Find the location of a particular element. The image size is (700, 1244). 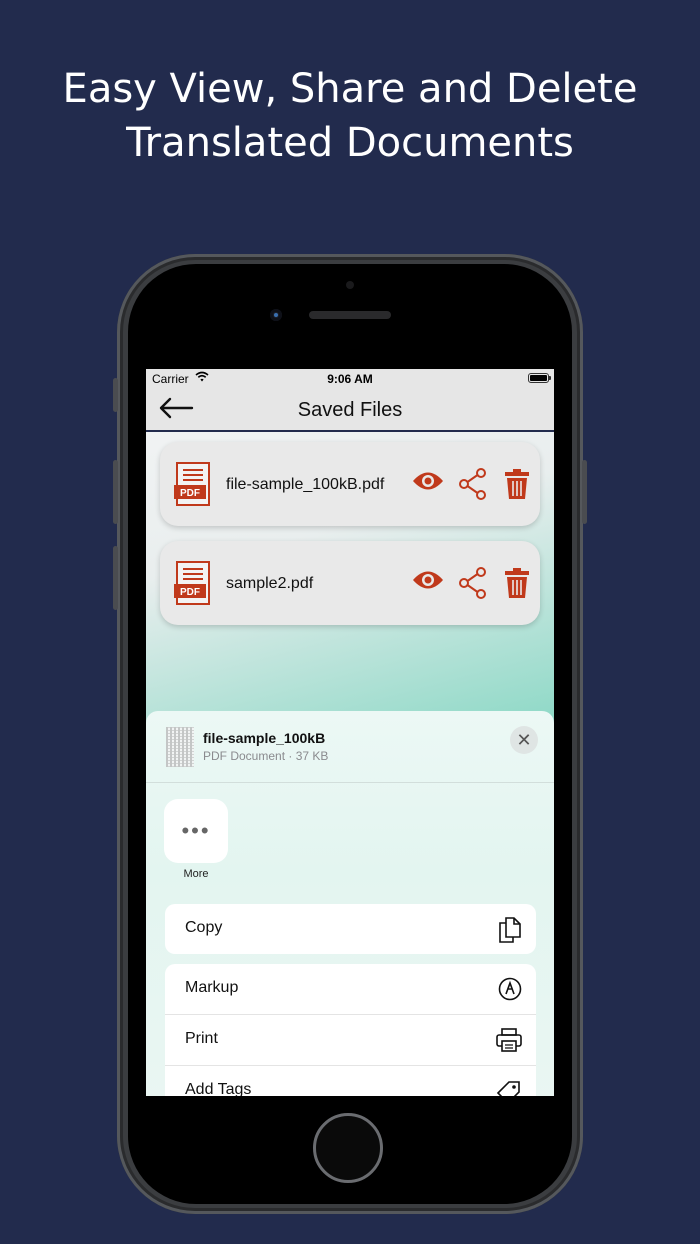

volume-up-button is located at coordinates (115, 492).